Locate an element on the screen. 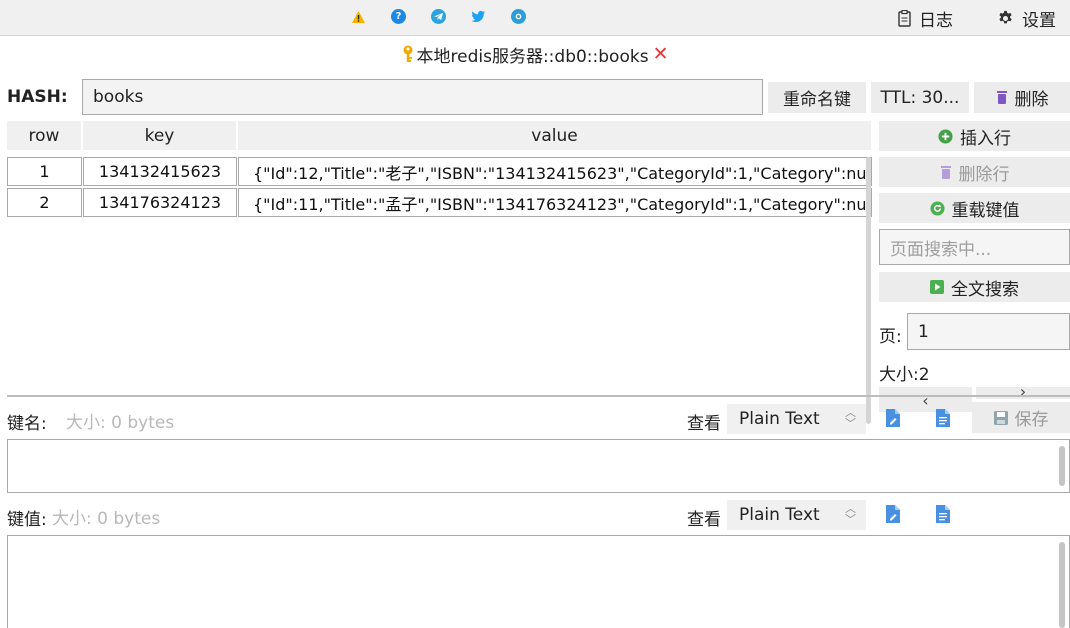  size-label: 大小:2 is located at coordinates (904, 372).